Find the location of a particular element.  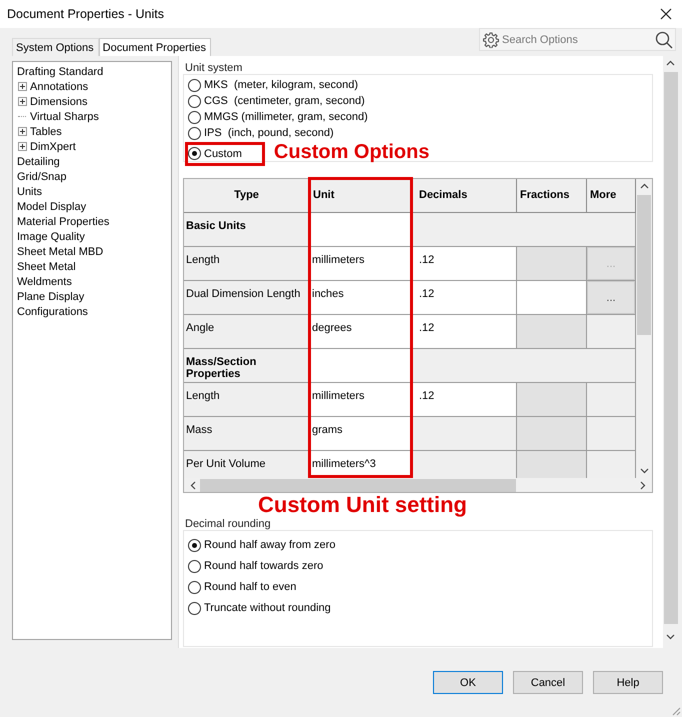

tree-item: Virtual Sharps is located at coordinates (64, 116).